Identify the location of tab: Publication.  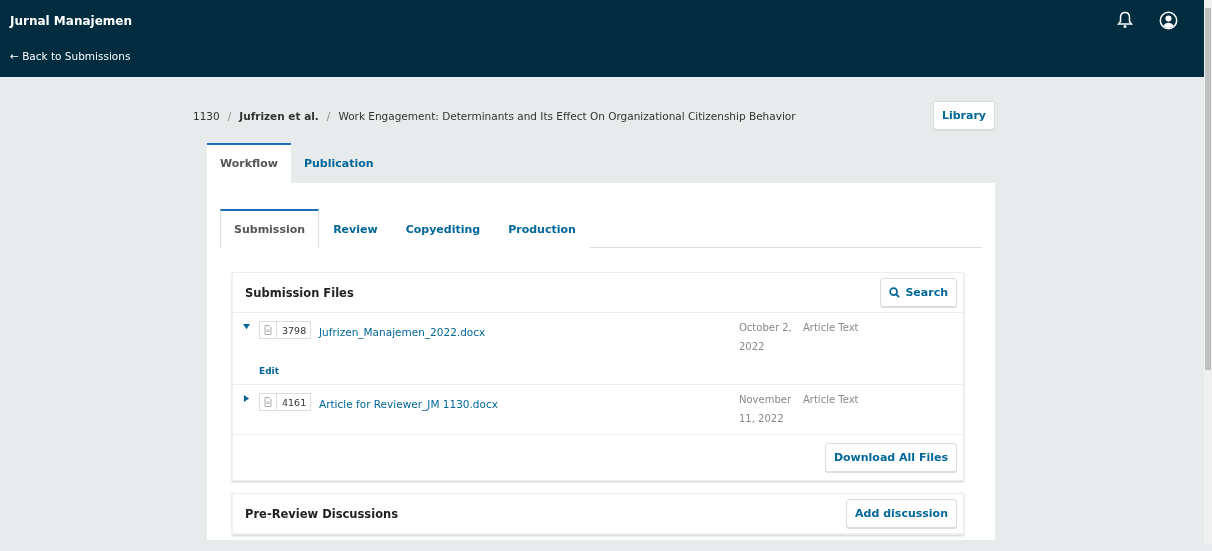
(338, 163).